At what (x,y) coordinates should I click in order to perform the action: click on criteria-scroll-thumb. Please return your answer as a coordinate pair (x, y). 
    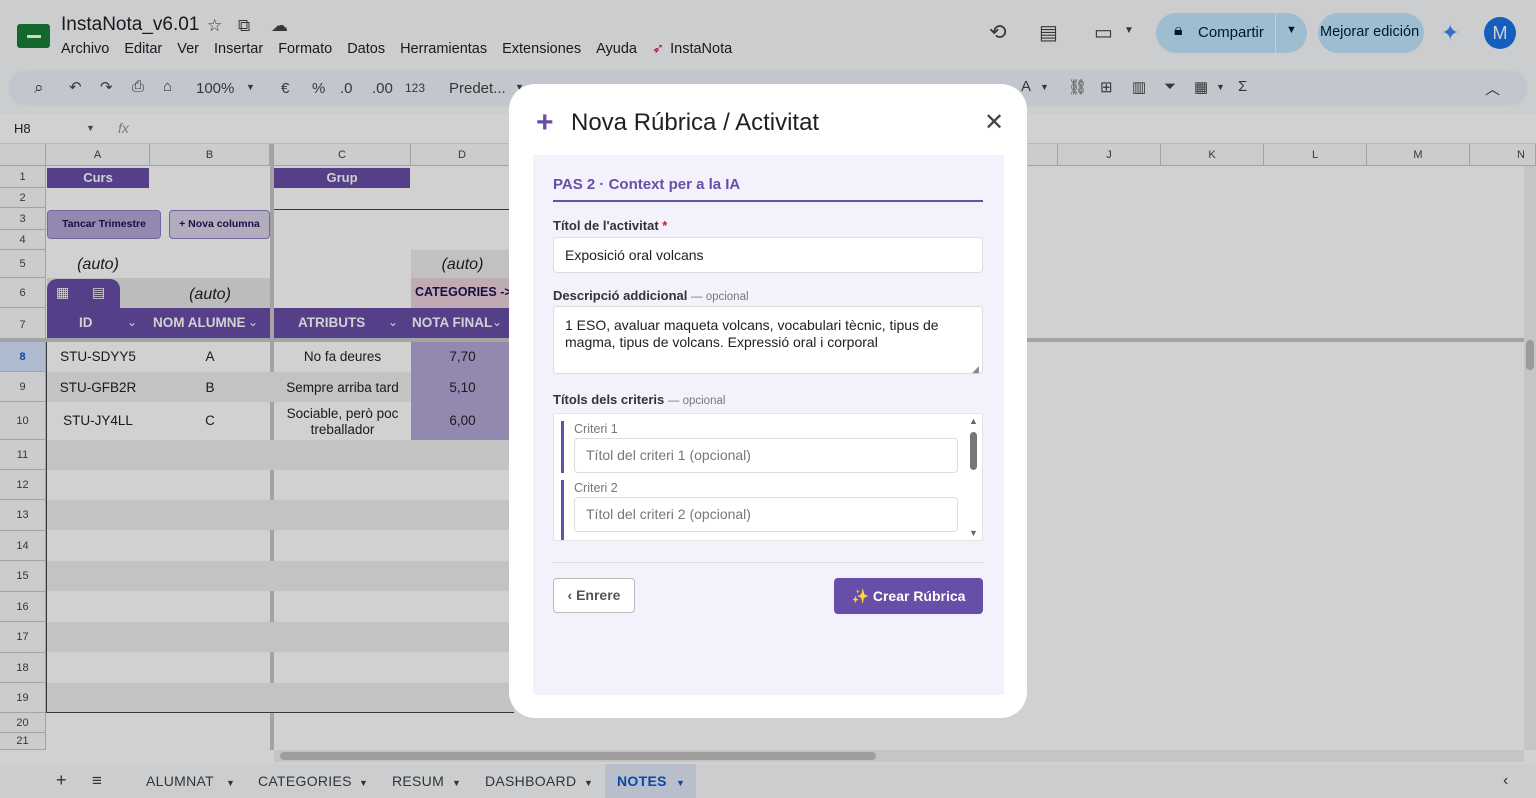
    Looking at the image, I should click on (973, 451).